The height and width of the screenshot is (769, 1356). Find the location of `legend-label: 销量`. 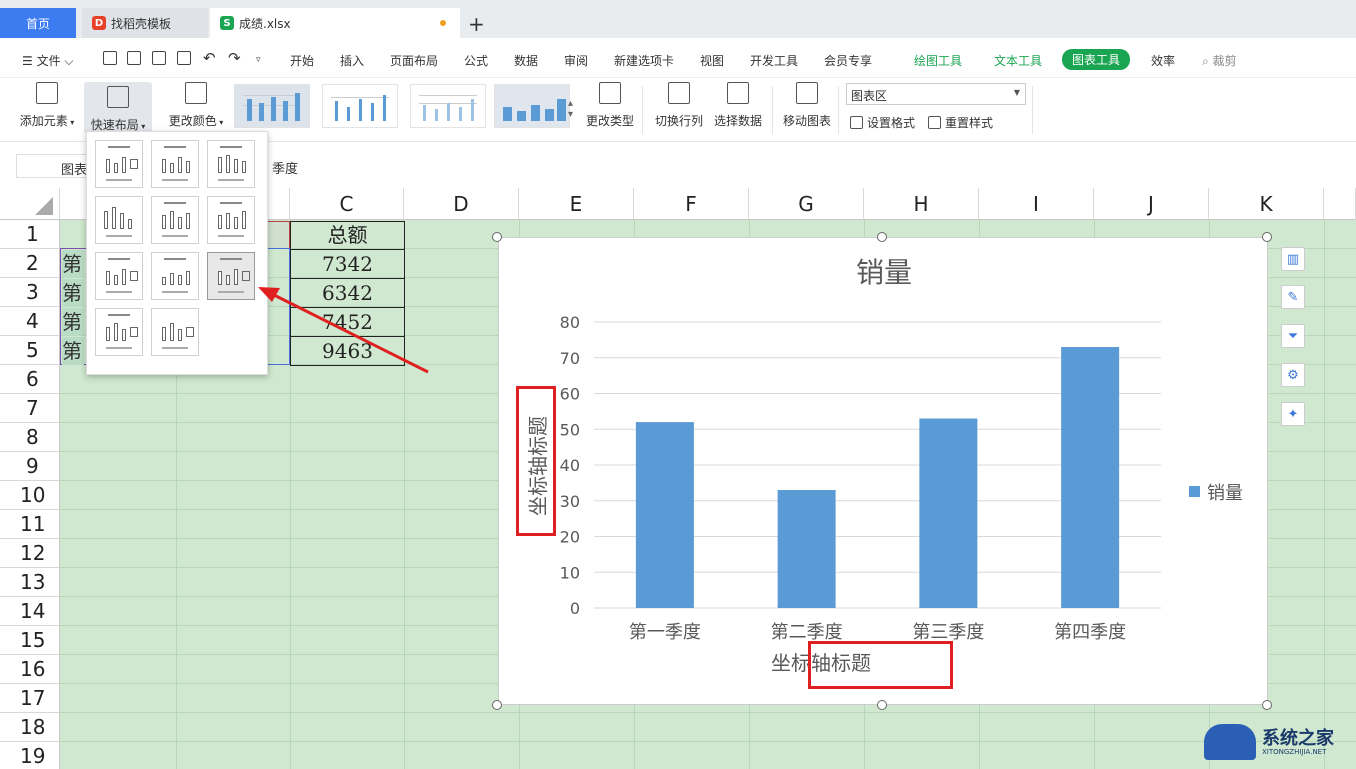

legend-label: 销量 is located at coordinates (1225, 493).